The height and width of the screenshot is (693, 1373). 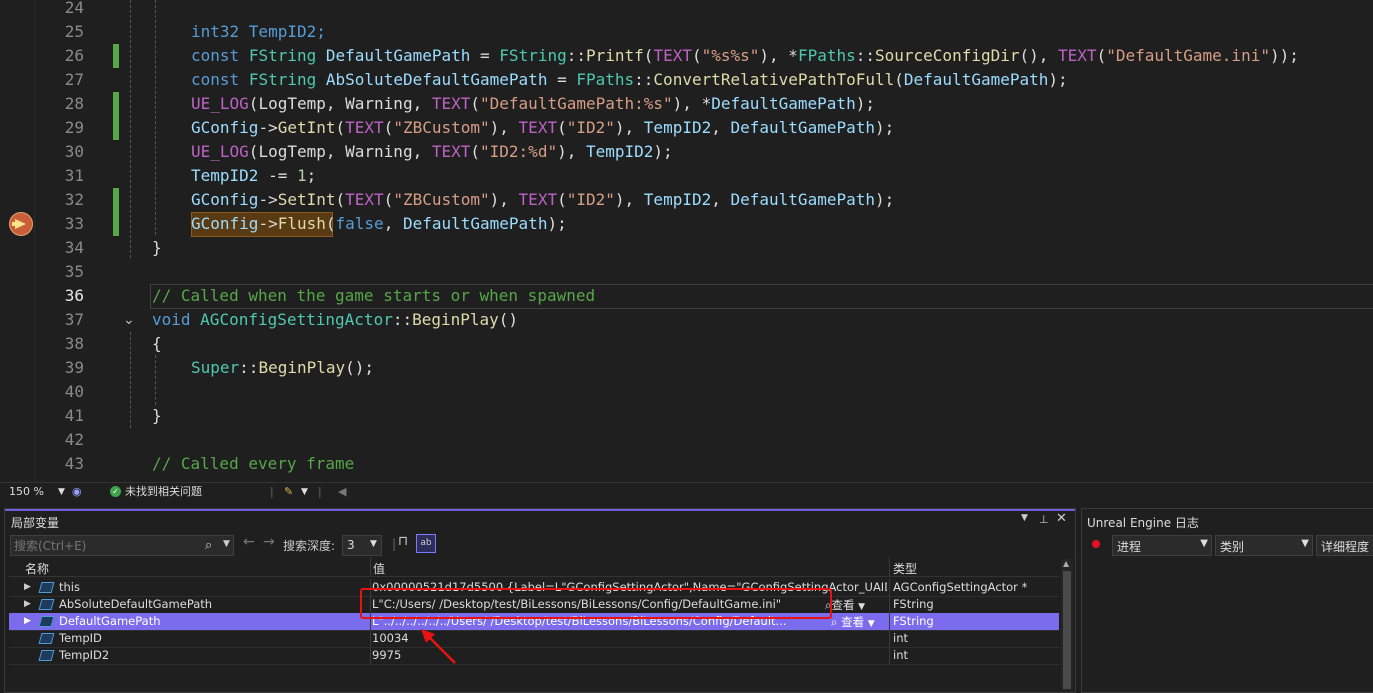 I want to click on code-token: AbSoluteDefaultGamePath, so click(x=436, y=79).